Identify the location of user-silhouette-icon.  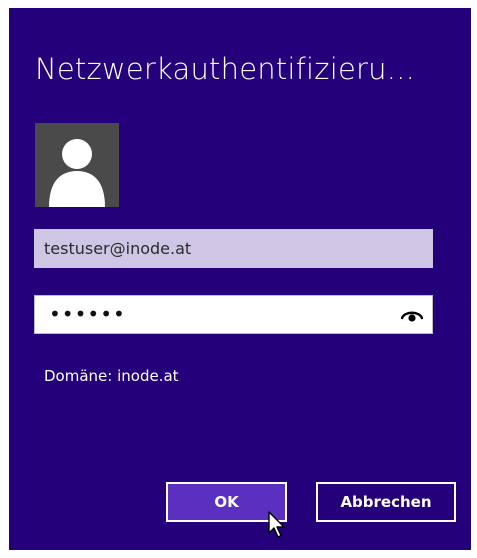
(77, 173).